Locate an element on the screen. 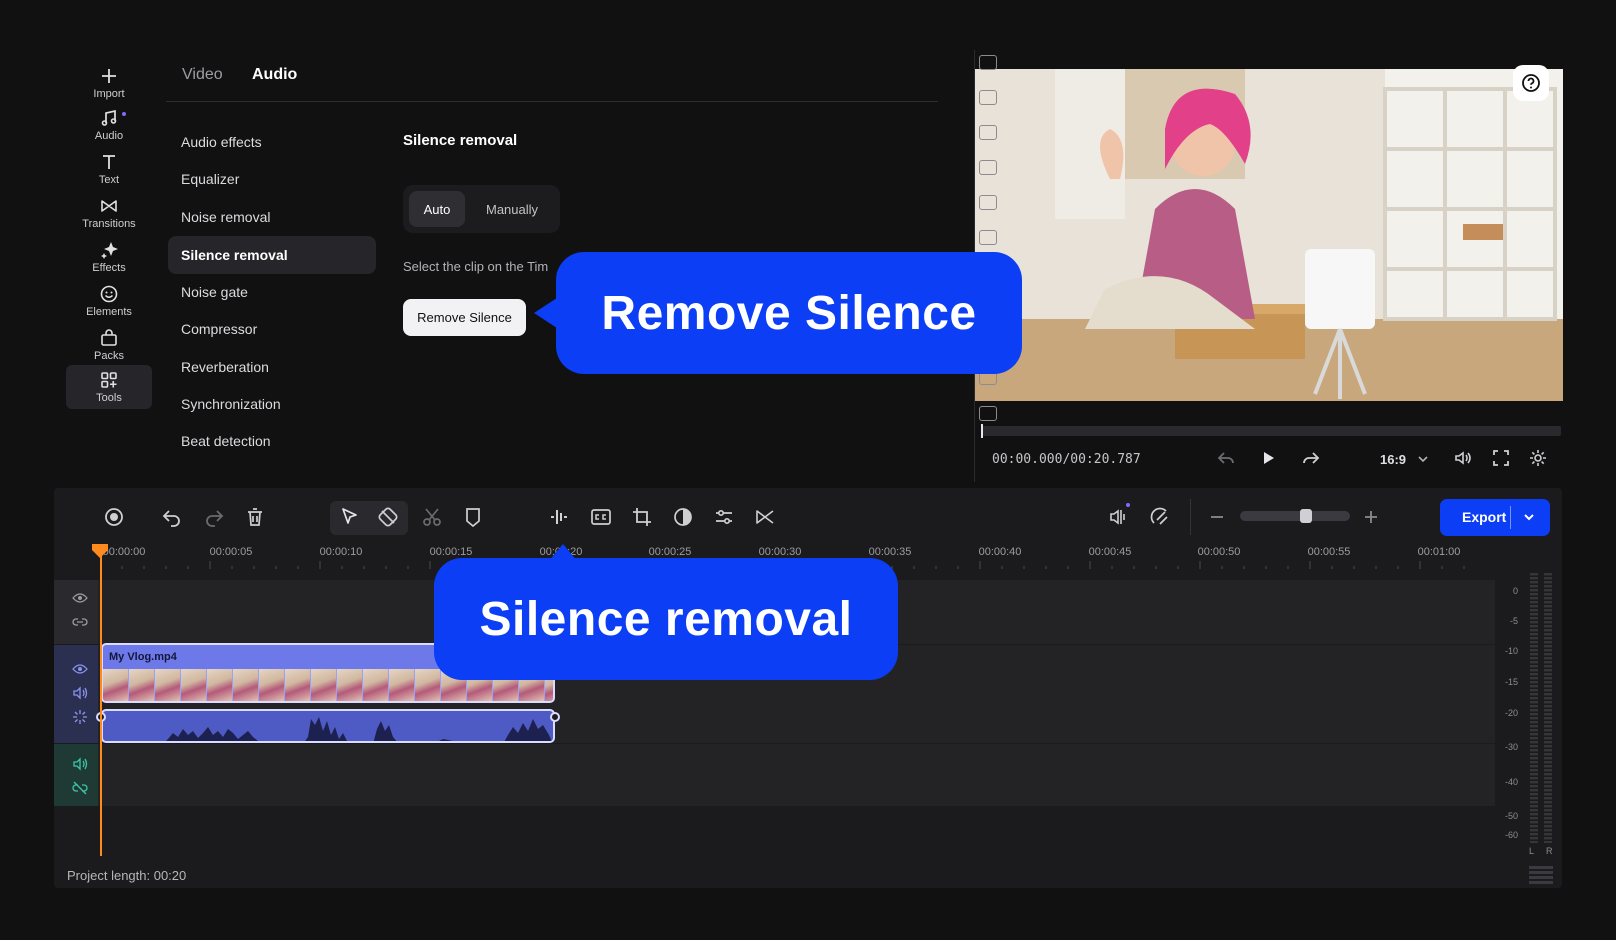 Image resolution: width=1616 pixels, height=940 pixels. audio-detach-icon is located at coordinates (1118, 517).